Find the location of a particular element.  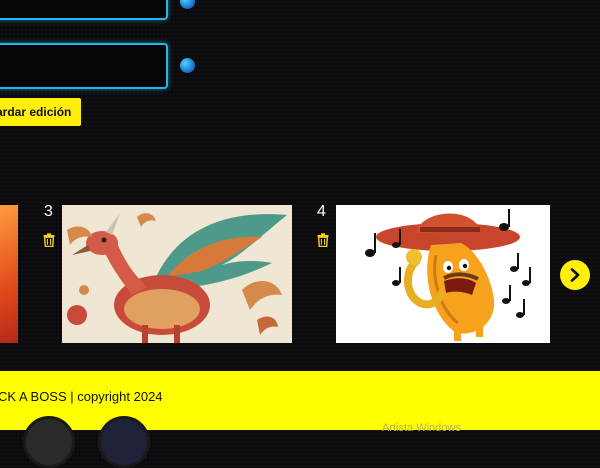

gryphon-illustration is located at coordinates (177, 274).